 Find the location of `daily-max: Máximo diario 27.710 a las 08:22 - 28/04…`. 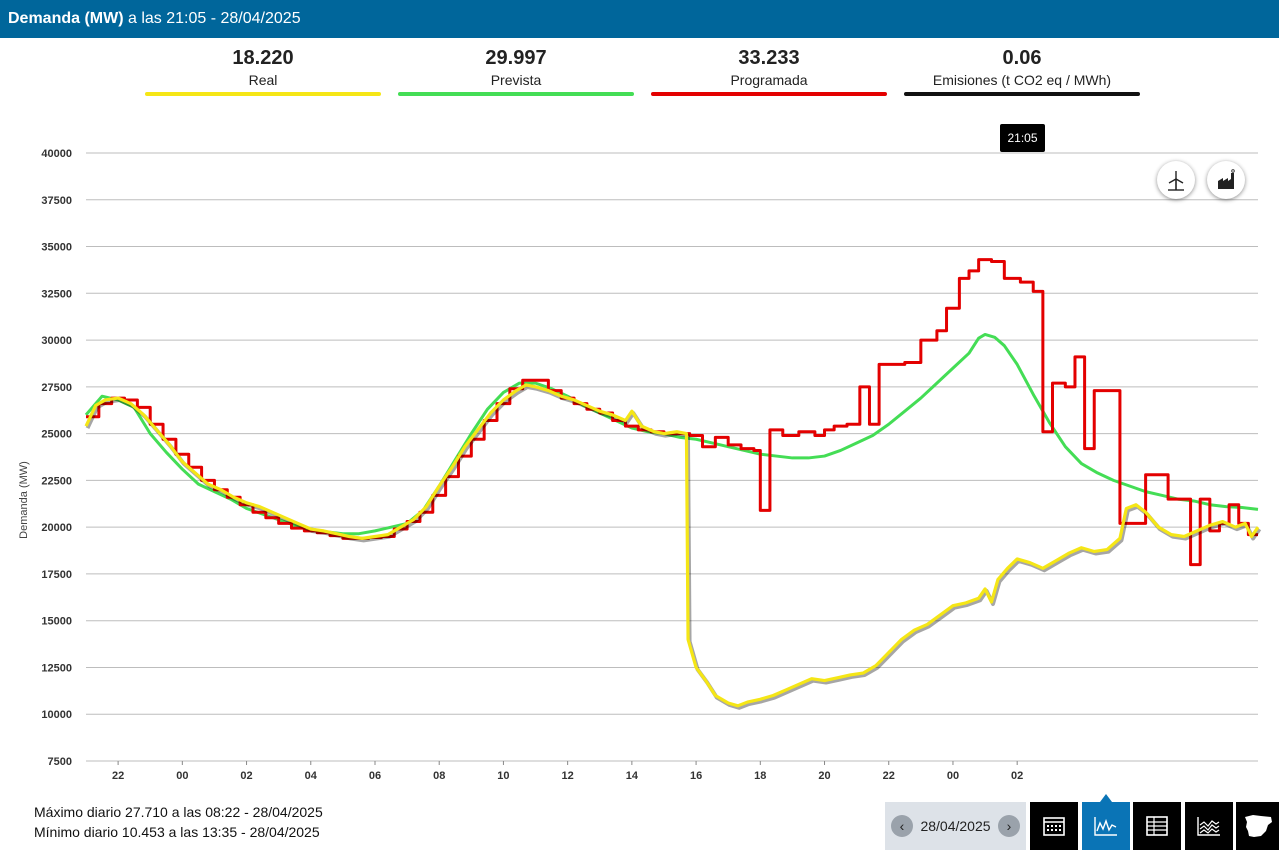

daily-max: Máximo diario 27.710 a las 08:22 - 28/04… is located at coordinates (178, 812).